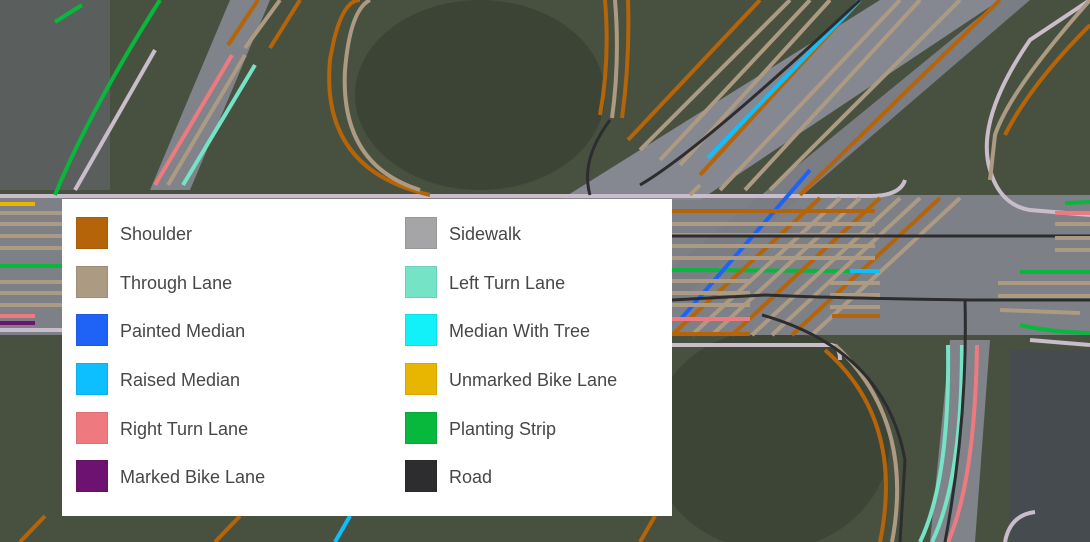 The height and width of the screenshot is (542, 1090). I want to click on legend-item-median-with-tree: Median With Tree, so click(511, 338).